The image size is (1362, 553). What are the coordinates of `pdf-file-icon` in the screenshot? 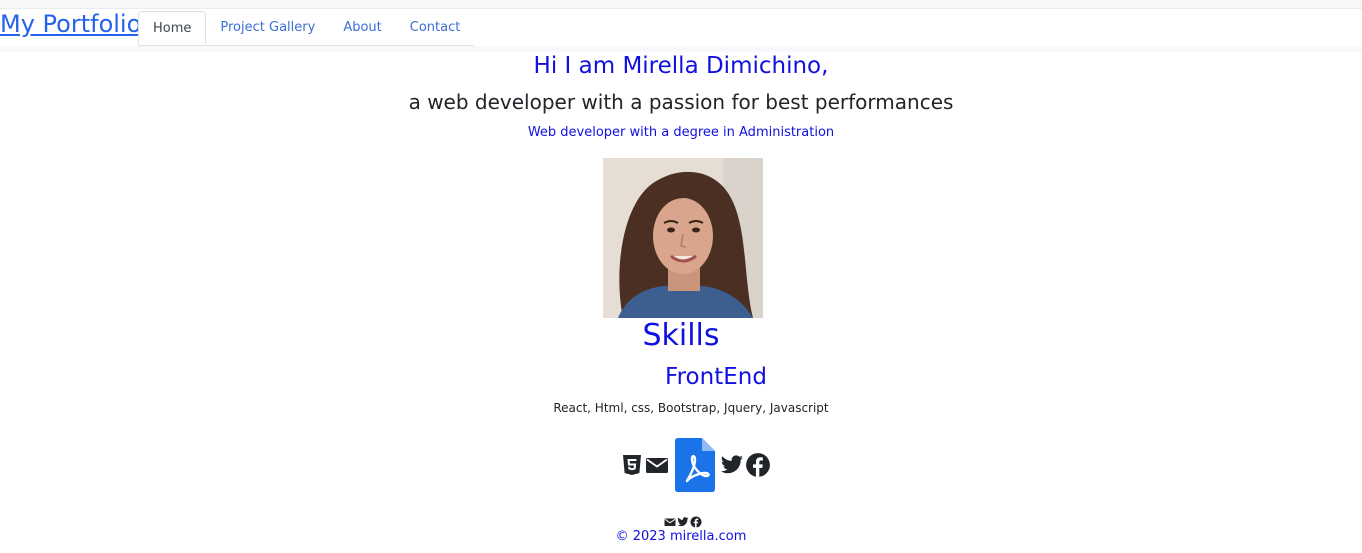 It's located at (695, 465).